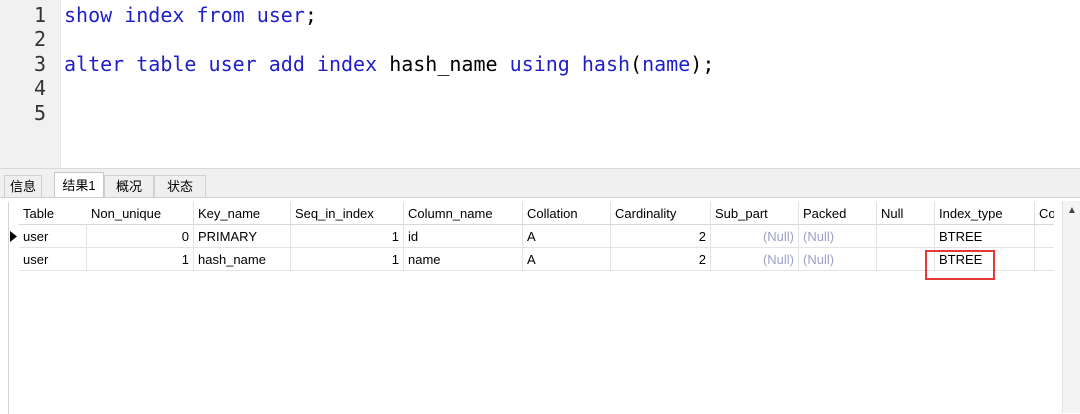 The image size is (1080, 414). Describe the element at coordinates (606, 64) in the screenshot. I see `keyword: hash` at that location.